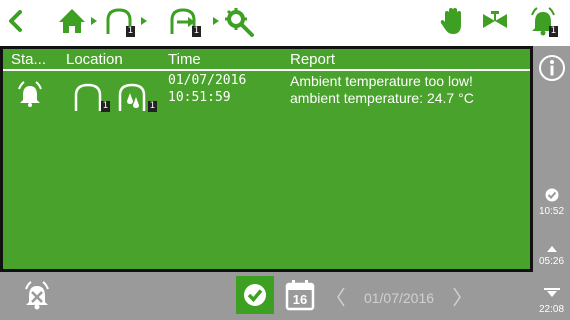  Describe the element at coordinates (94, 59) in the screenshot. I see `column-location: Location` at that location.